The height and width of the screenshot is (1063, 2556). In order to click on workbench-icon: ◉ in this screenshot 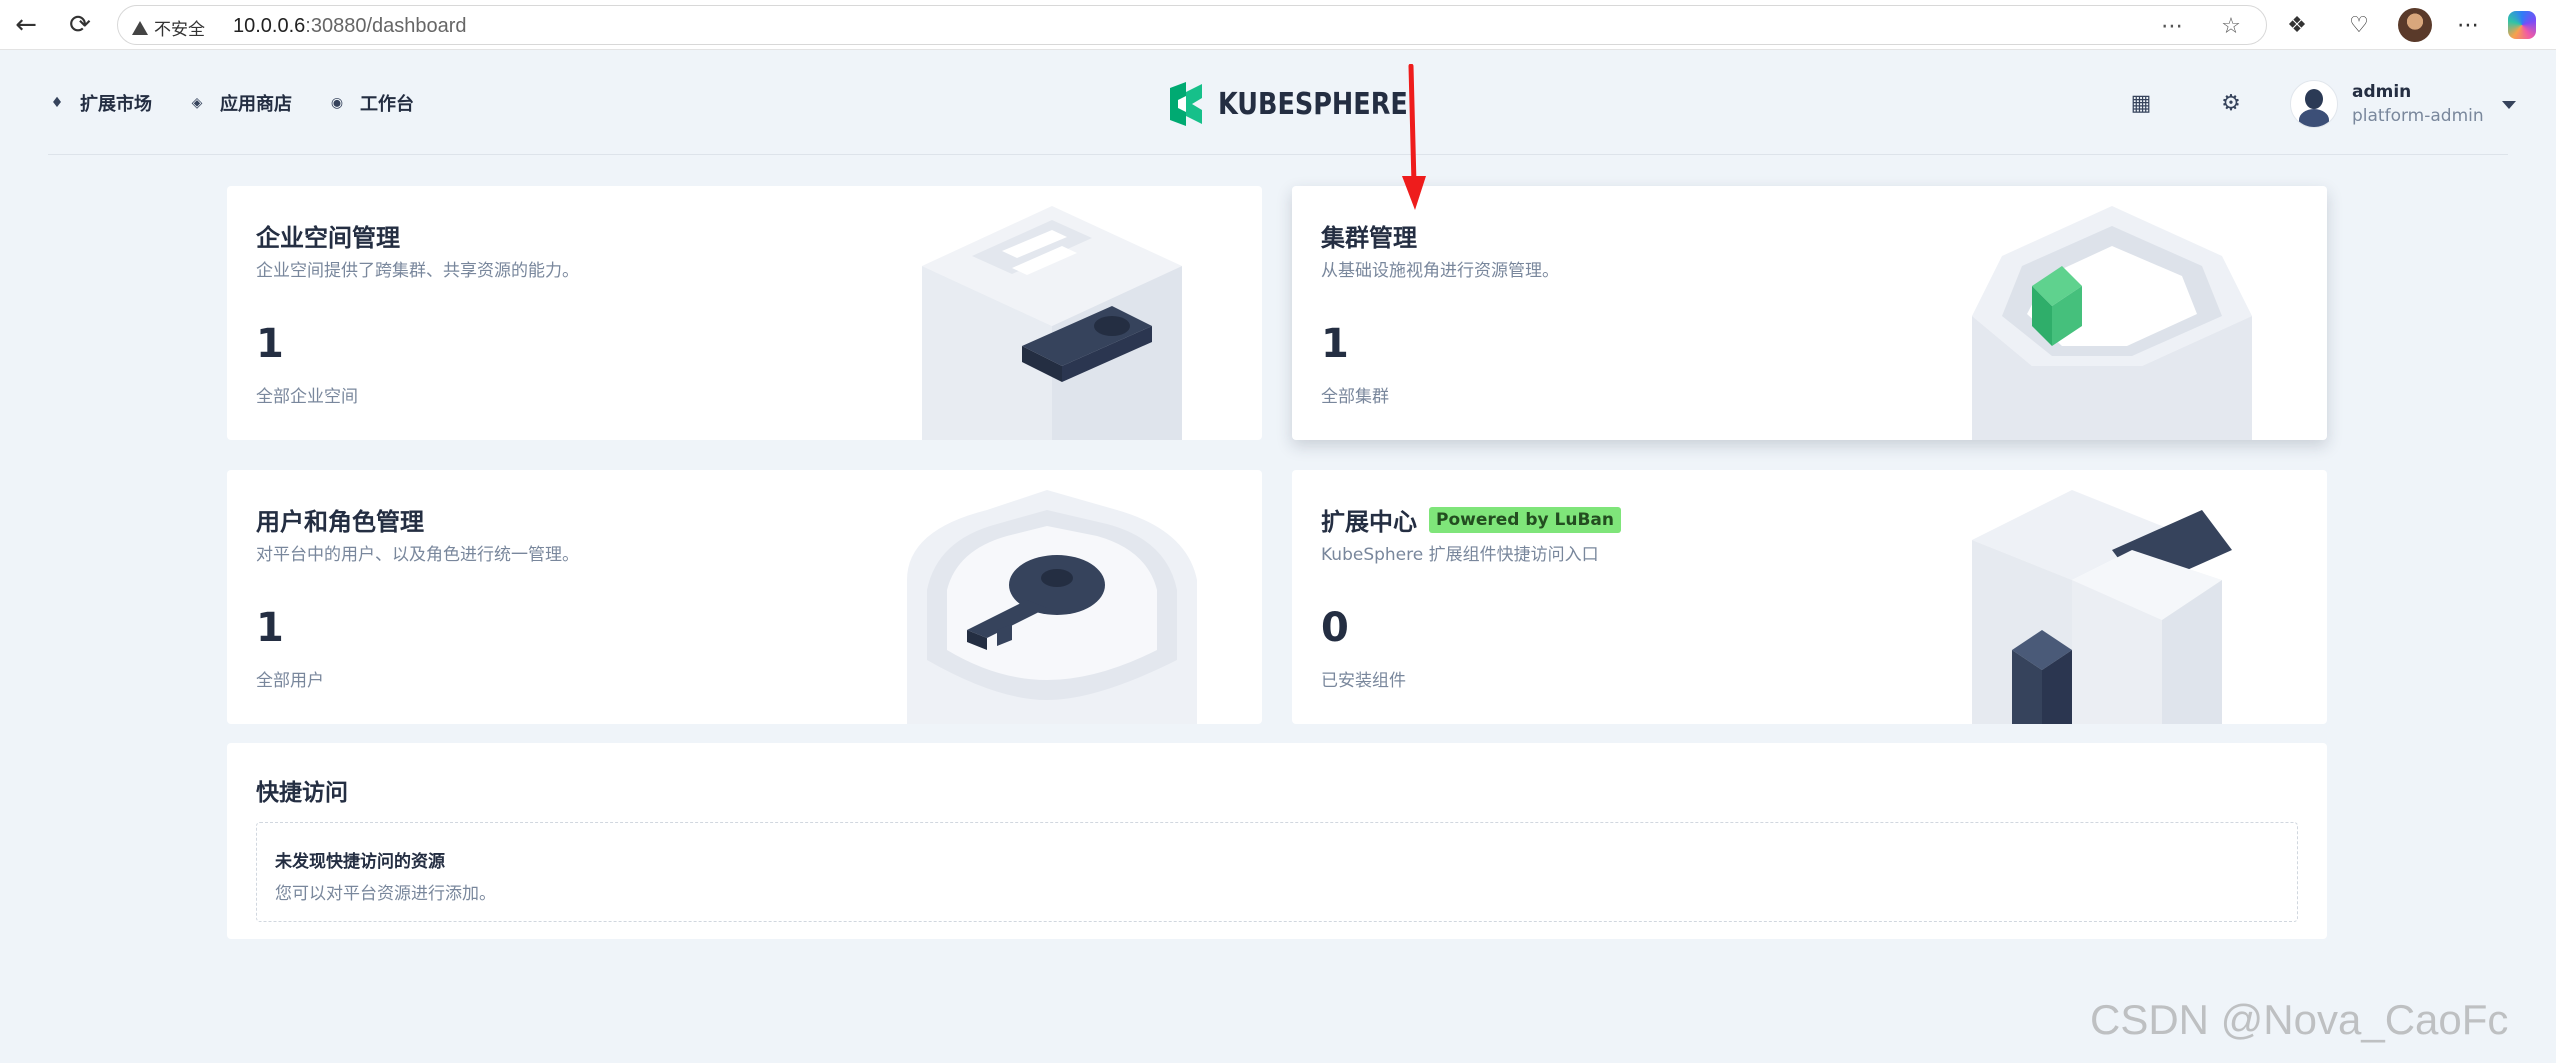, I will do `click(337, 103)`.